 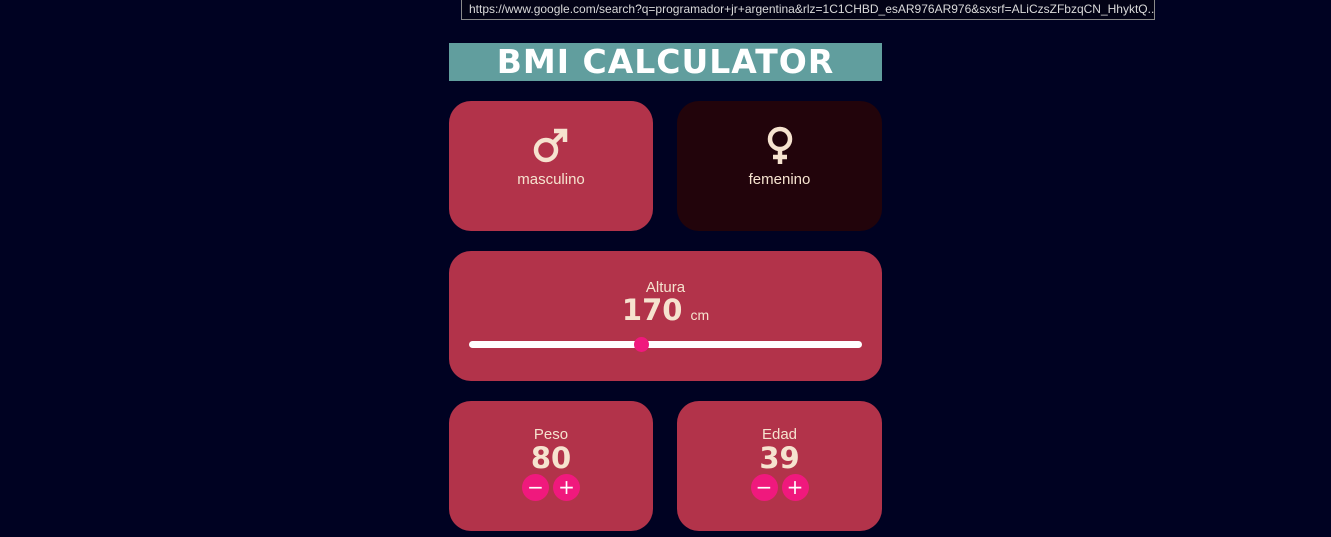 What do you see at coordinates (764, 487) in the screenshot?
I see `age-decrement-button: −` at bounding box center [764, 487].